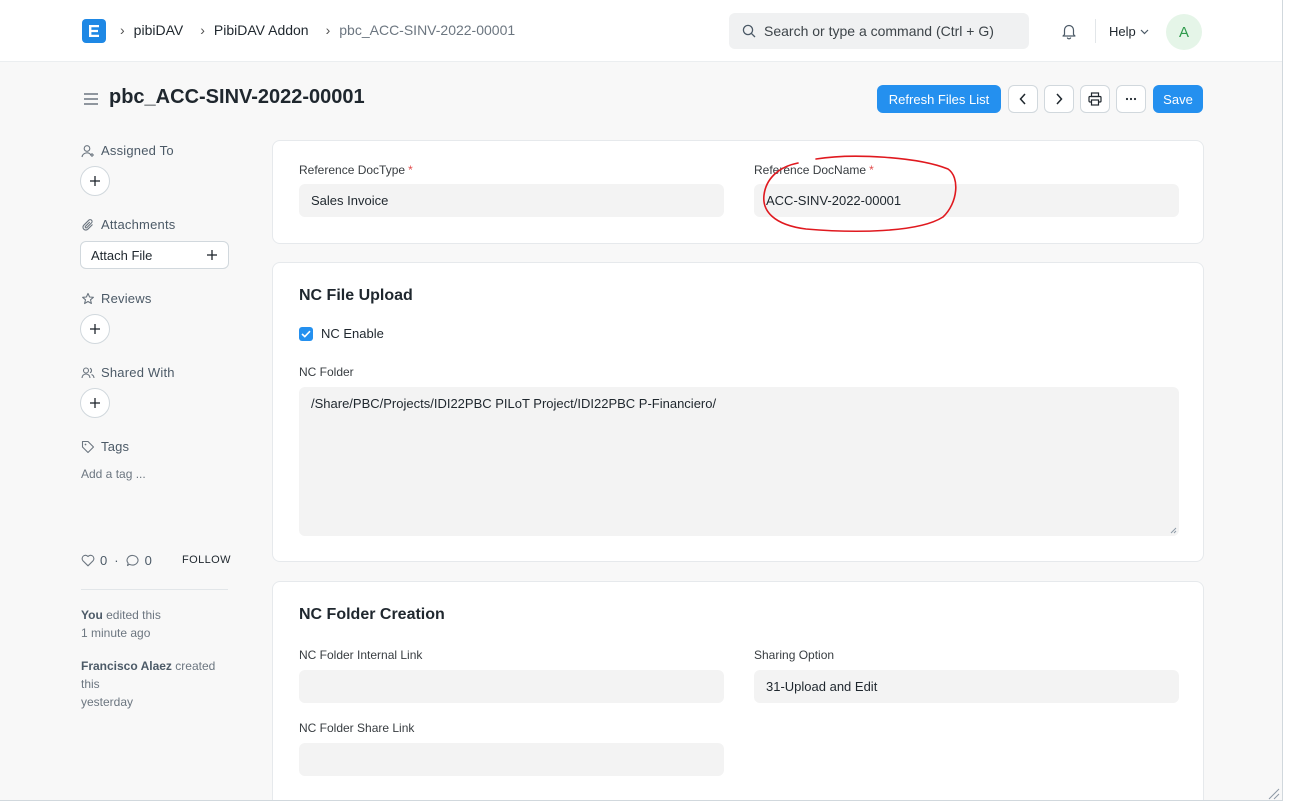  I want to click on page-title: pbc_ACC-SINV-2022-00001, so click(237, 97).